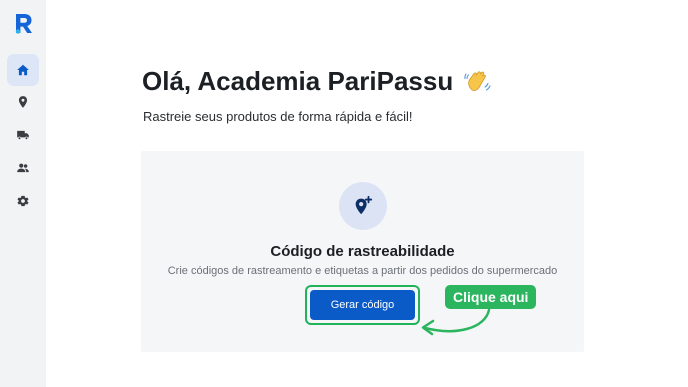  I want to click on page-title: Olá, Academia PariPassu, so click(316, 81).